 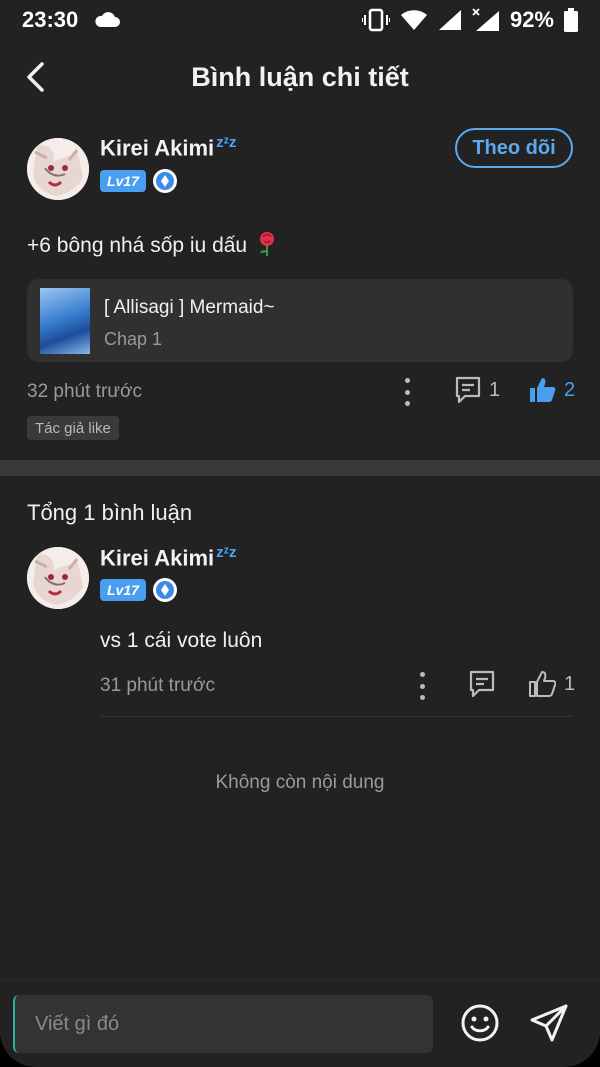 What do you see at coordinates (37, 77) in the screenshot?
I see `back-arrow-icon` at bounding box center [37, 77].